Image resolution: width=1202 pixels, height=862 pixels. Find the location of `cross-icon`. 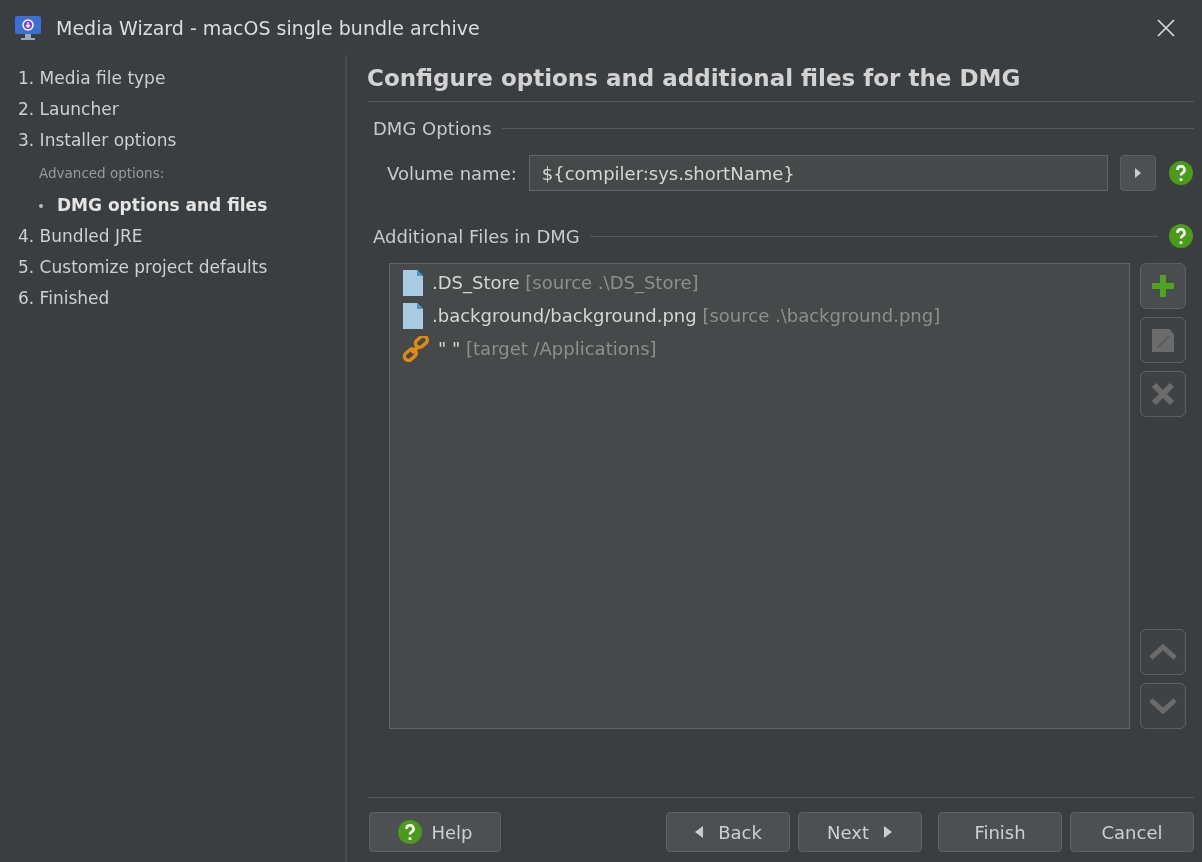

cross-icon is located at coordinates (1163, 394).